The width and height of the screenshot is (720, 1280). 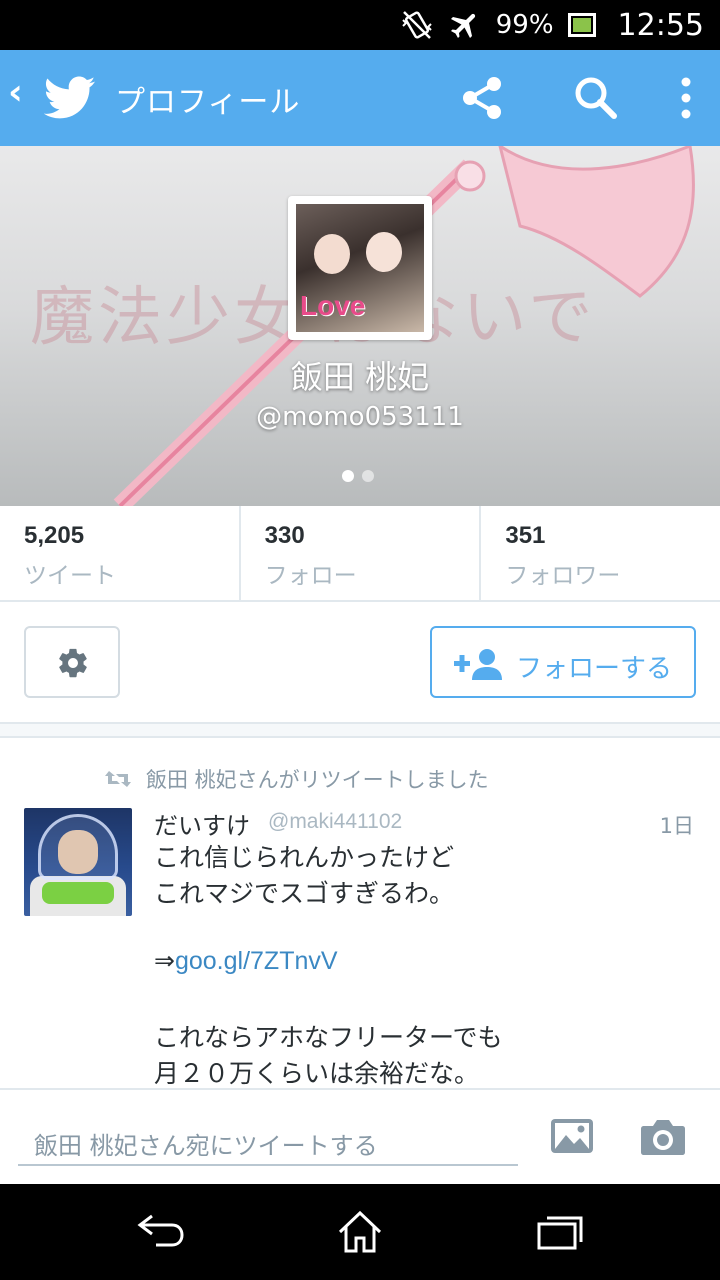 I want to click on tweet-text-line-1: これ信じられんかったけど, so click(x=304, y=857).